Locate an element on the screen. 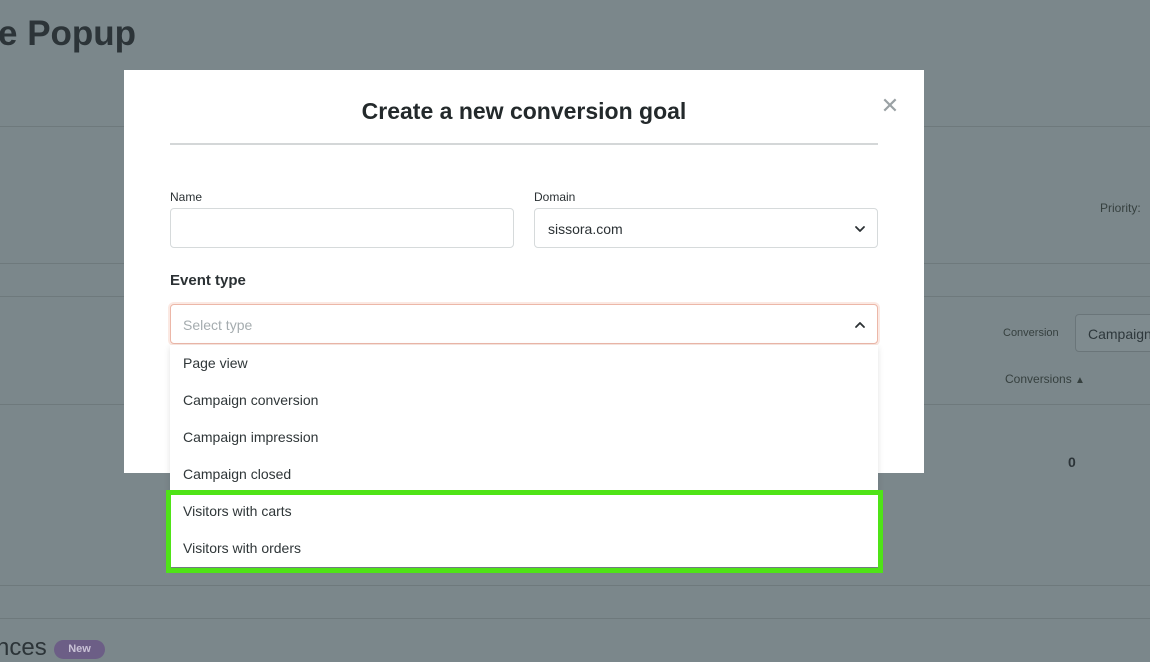 The width and height of the screenshot is (1150, 662). new-badge: New is located at coordinates (79, 649).